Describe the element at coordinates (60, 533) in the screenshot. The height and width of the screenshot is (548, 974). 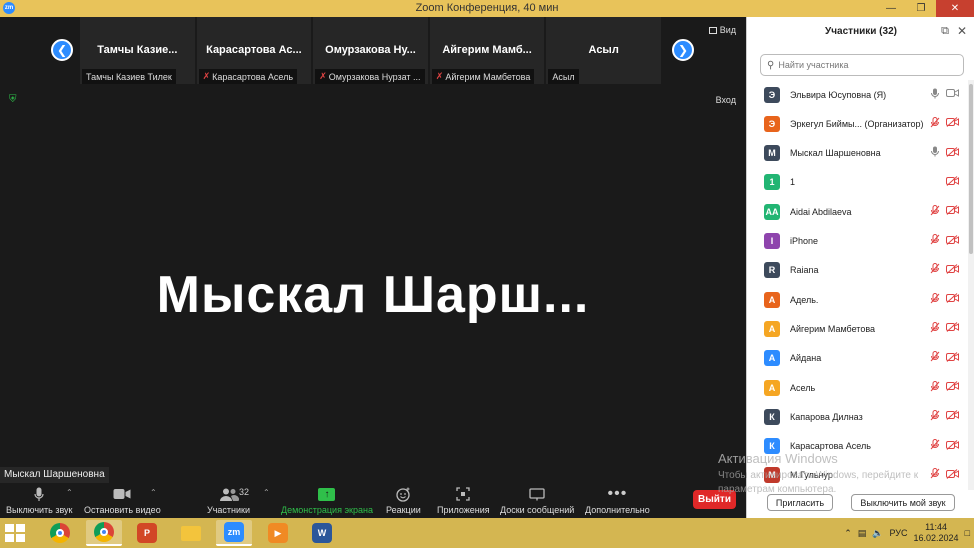
I see `taskbar-chrome` at that location.